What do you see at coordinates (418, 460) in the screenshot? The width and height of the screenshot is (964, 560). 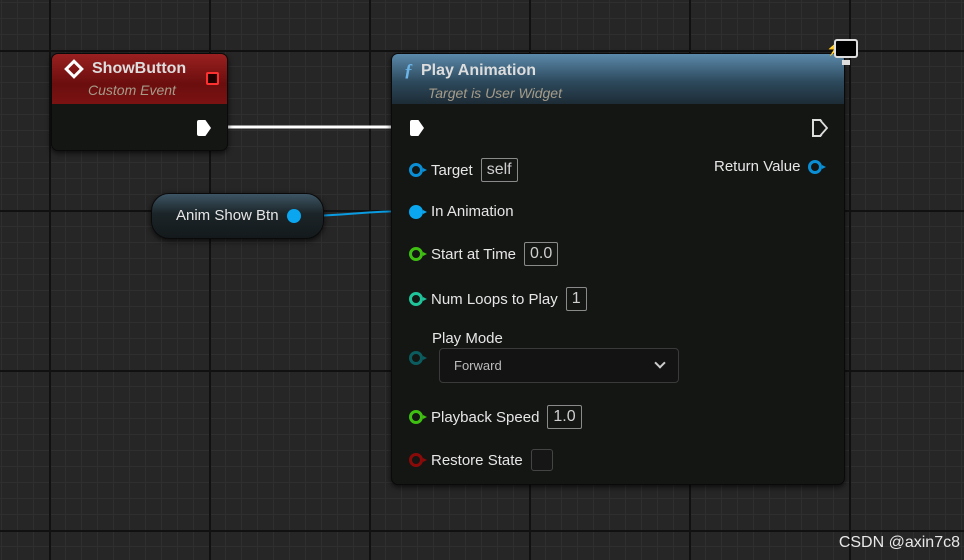 I see `restore-state-pin` at bounding box center [418, 460].